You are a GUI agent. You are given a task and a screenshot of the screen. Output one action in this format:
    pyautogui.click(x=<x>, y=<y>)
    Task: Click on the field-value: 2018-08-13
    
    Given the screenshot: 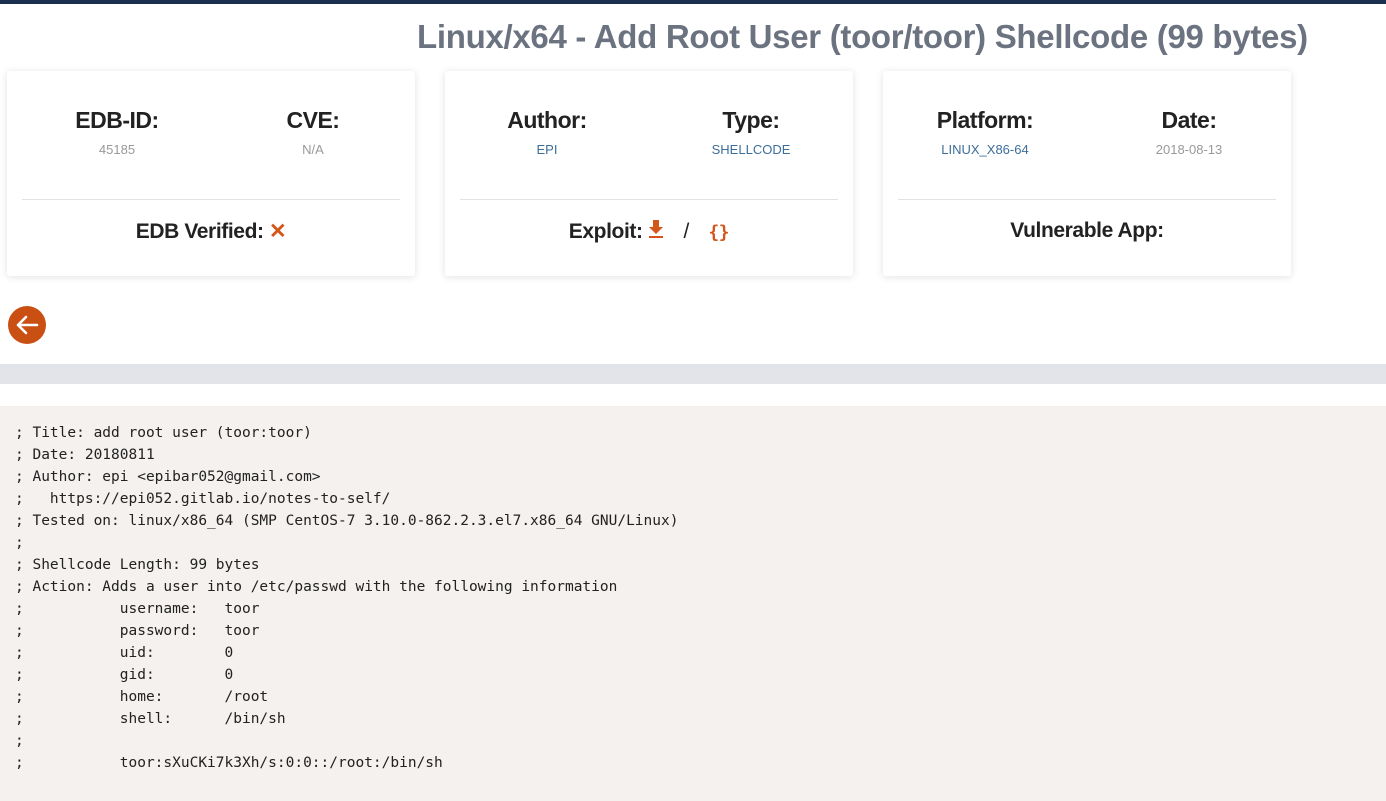 What is the action you would take?
    pyautogui.click(x=1189, y=149)
    